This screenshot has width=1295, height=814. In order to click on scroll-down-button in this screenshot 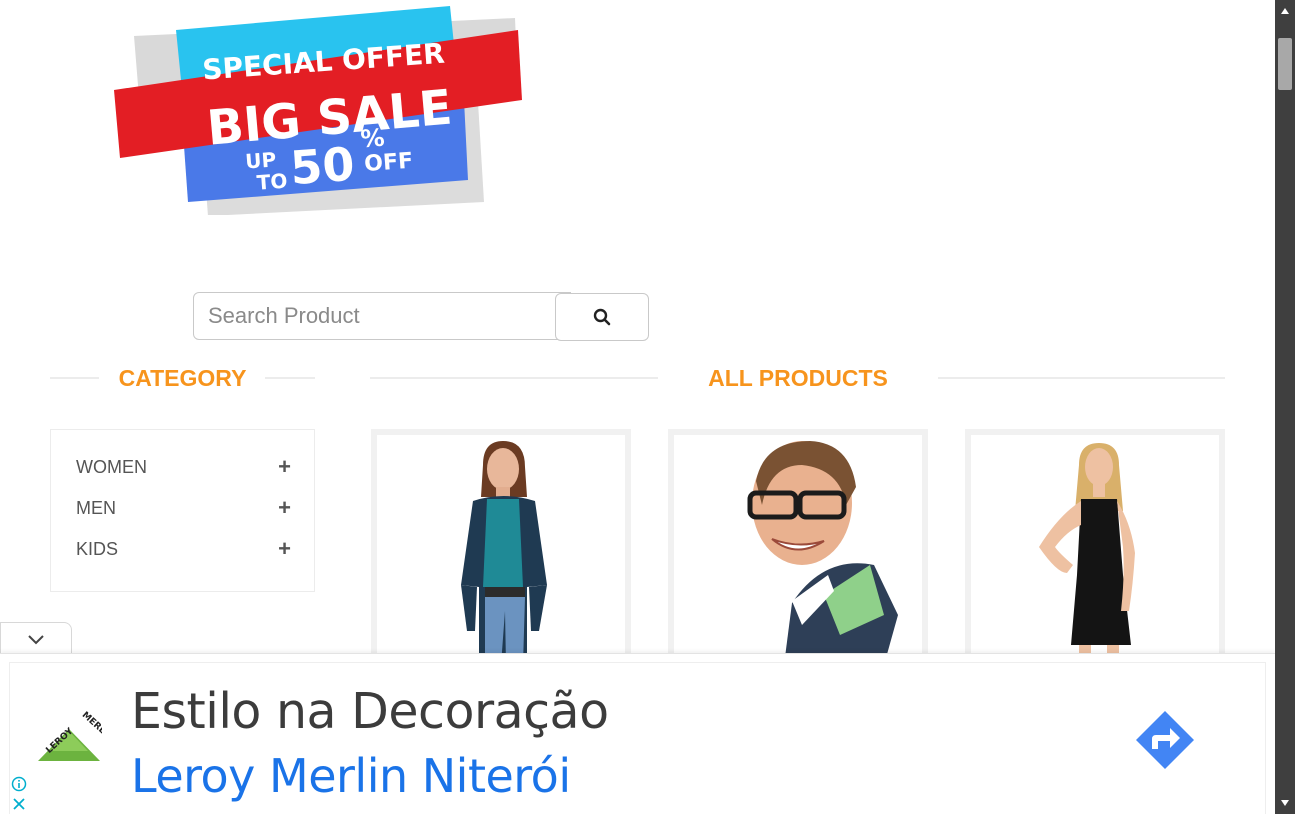, I will do `click(1285, 803)`.